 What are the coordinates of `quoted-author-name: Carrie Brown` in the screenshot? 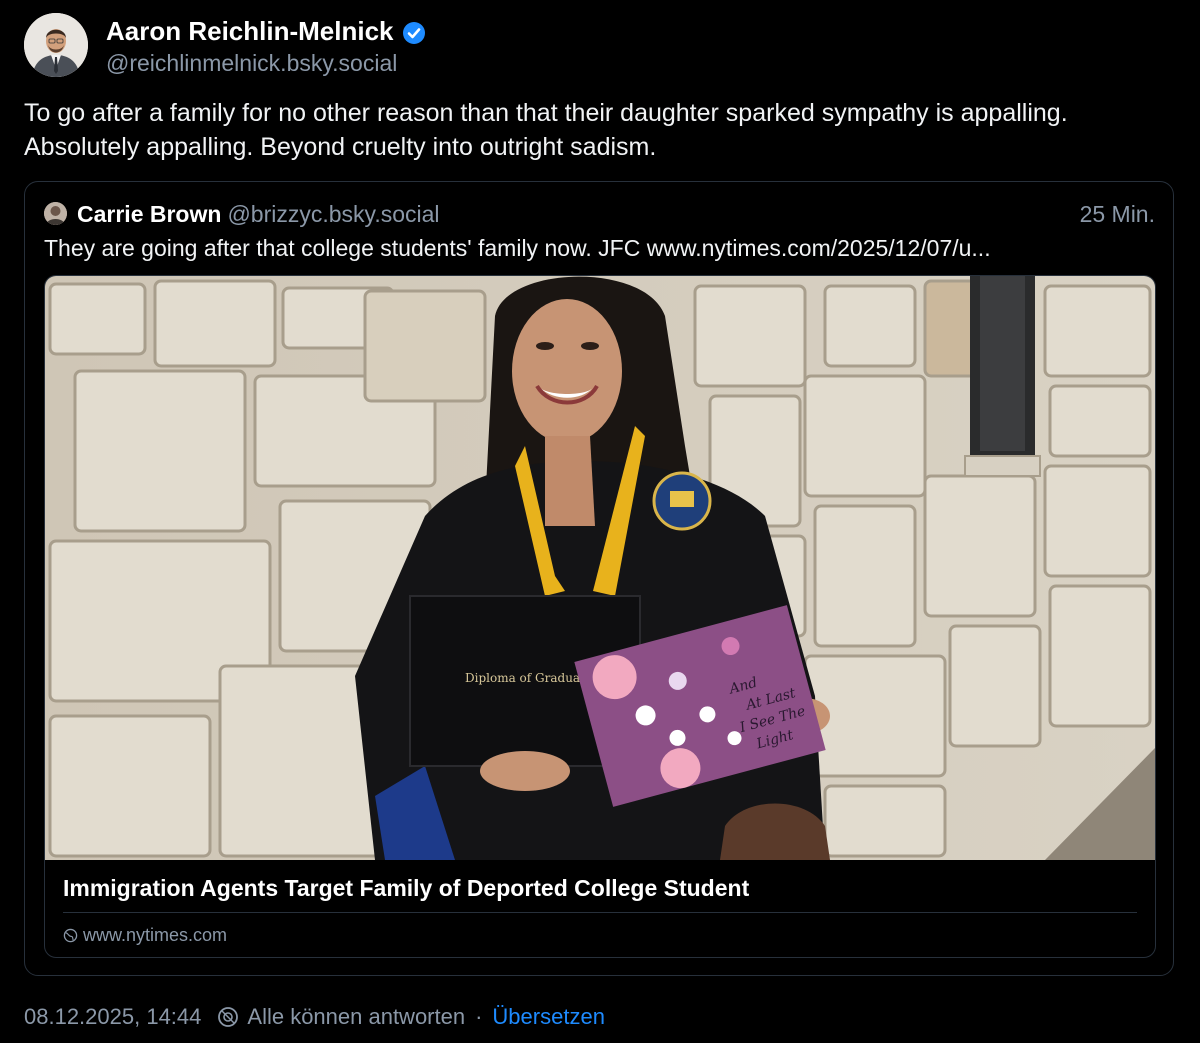 It's located at (149, 214).